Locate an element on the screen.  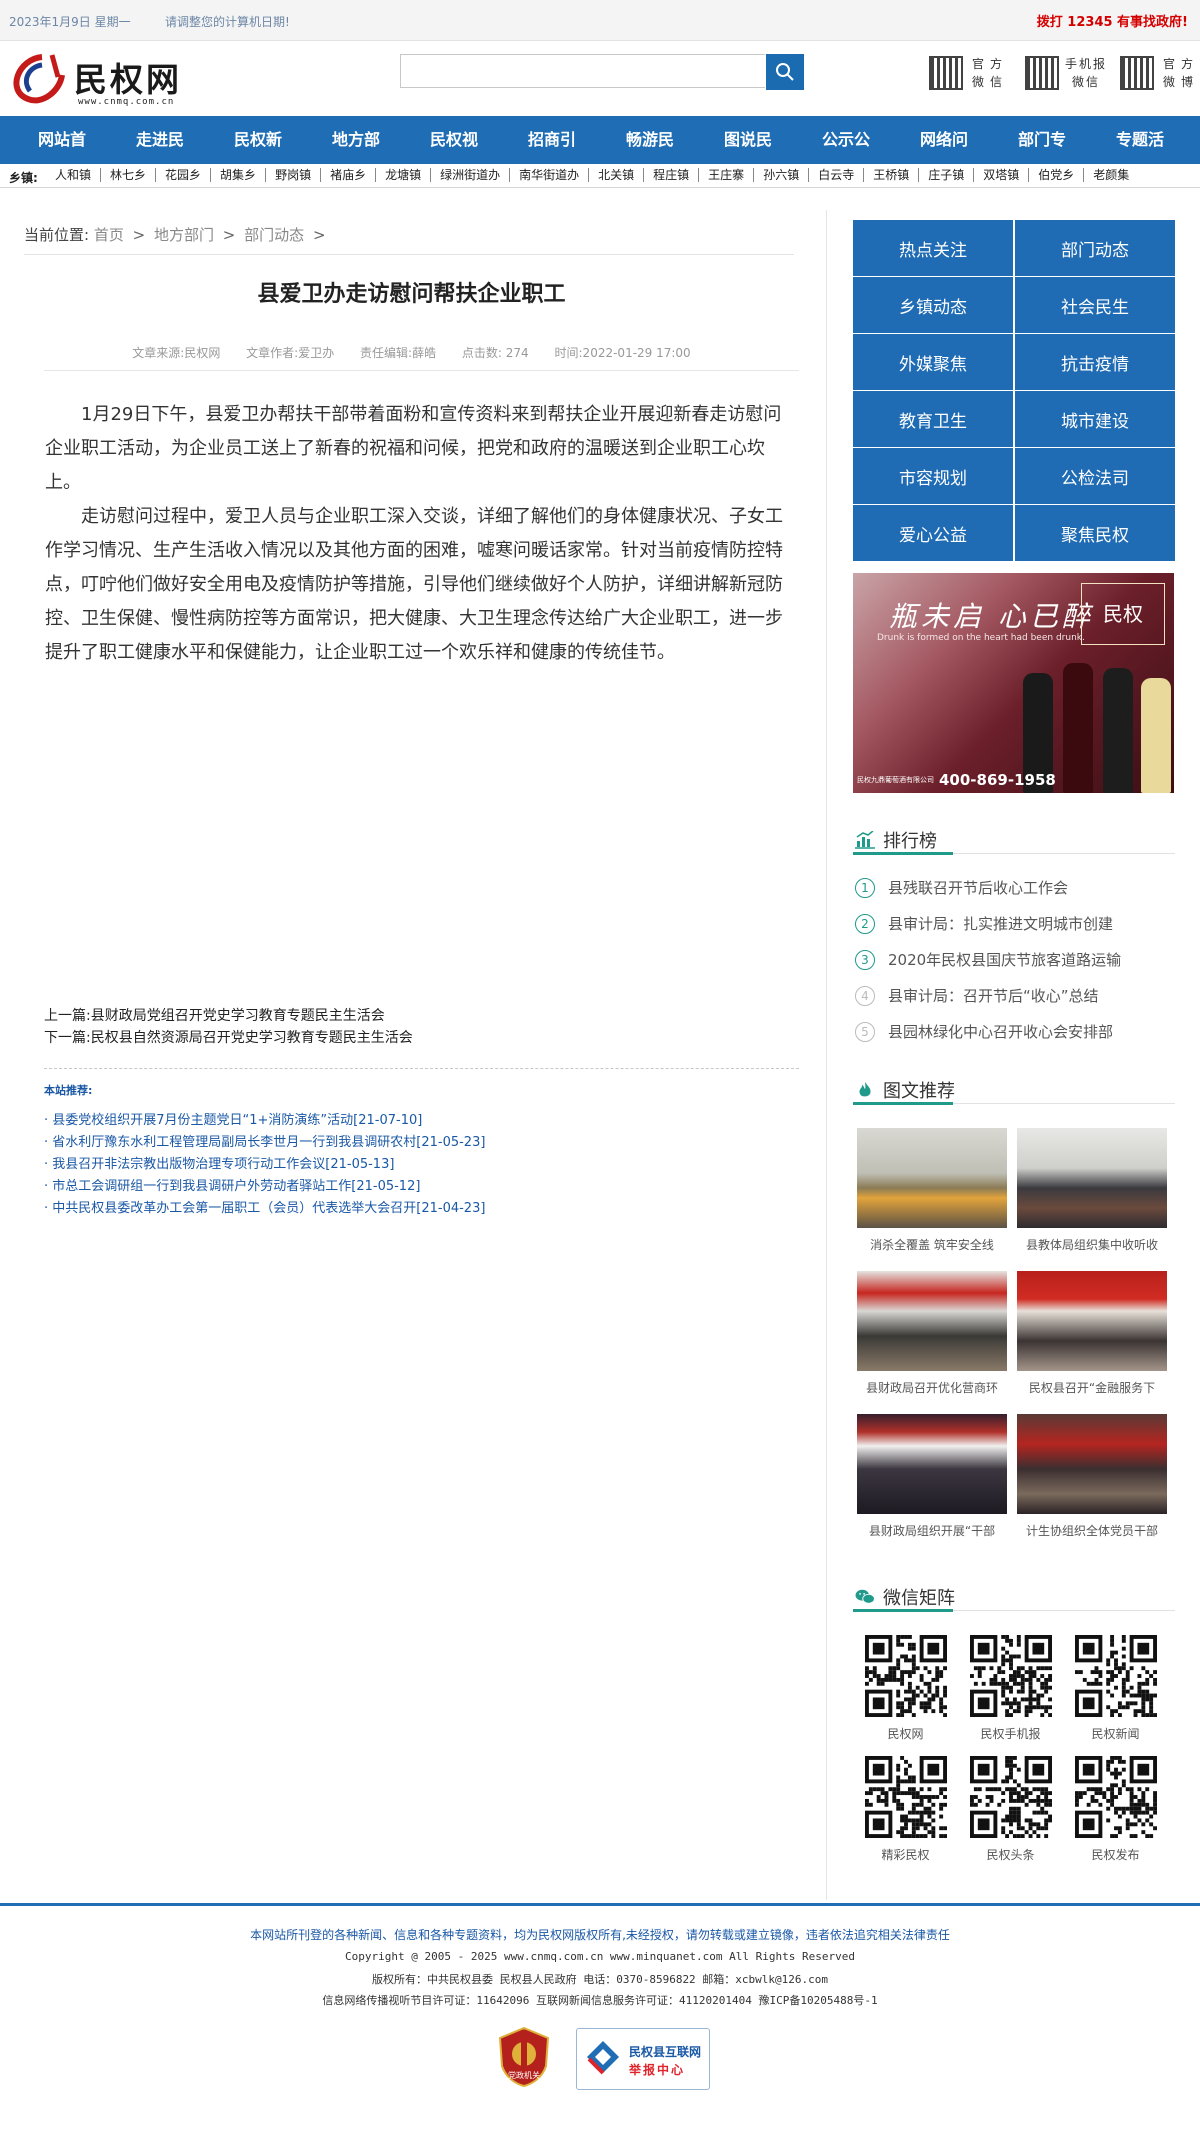
town-link: 绿洲街道办 is located at coordinates (471, 175).